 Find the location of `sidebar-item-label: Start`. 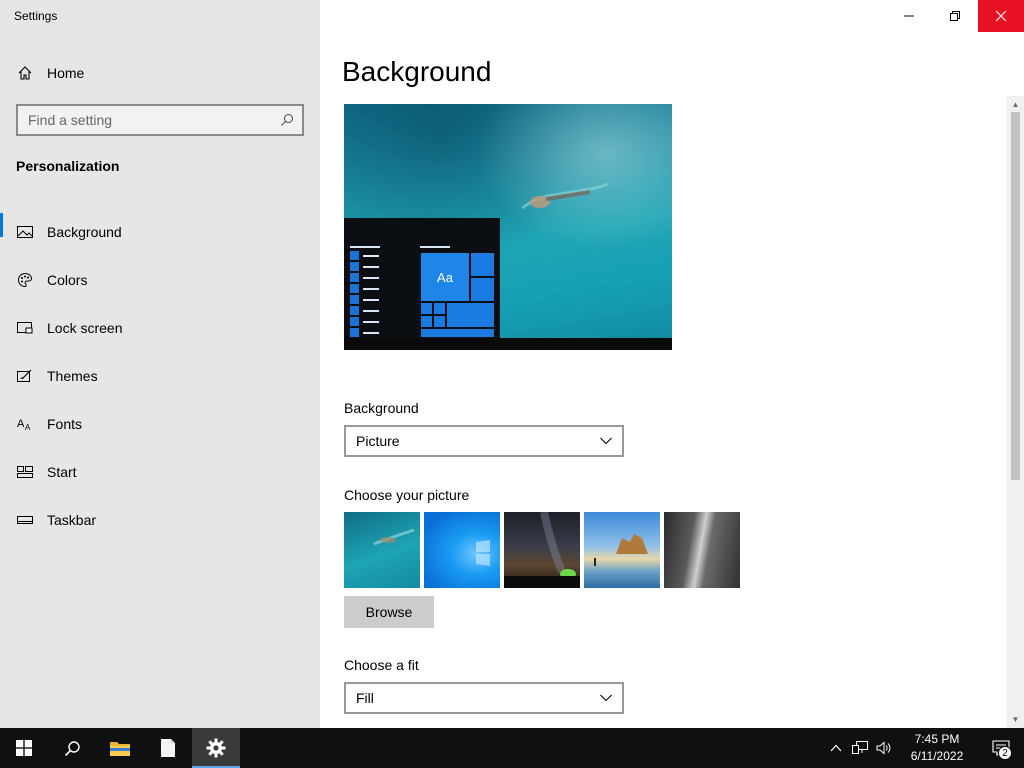

sidebar-item-label: Start is located at coordinates (62, 472).